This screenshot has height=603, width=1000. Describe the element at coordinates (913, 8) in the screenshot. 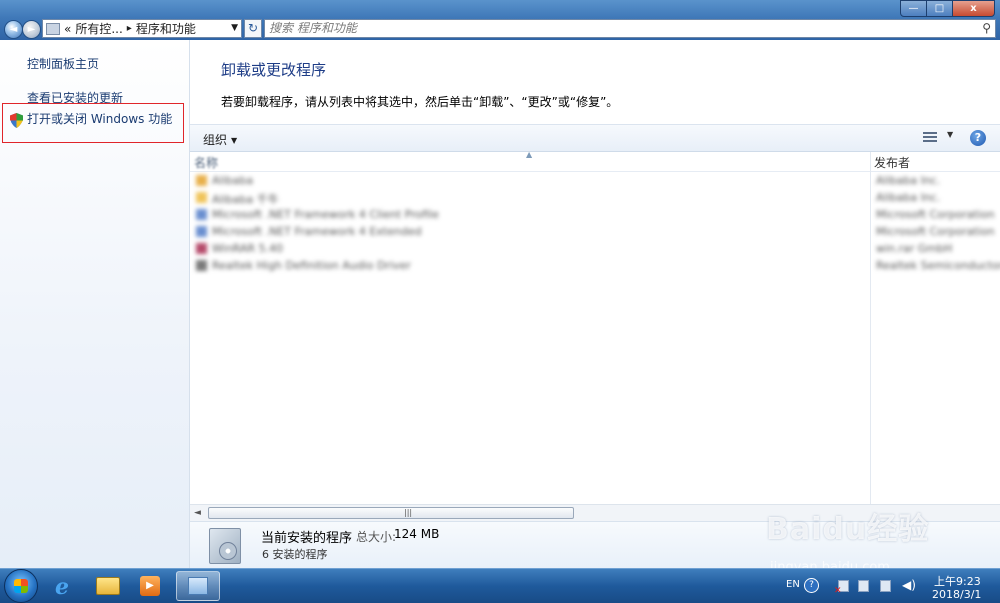

I see `minimize-button: —` at that location.